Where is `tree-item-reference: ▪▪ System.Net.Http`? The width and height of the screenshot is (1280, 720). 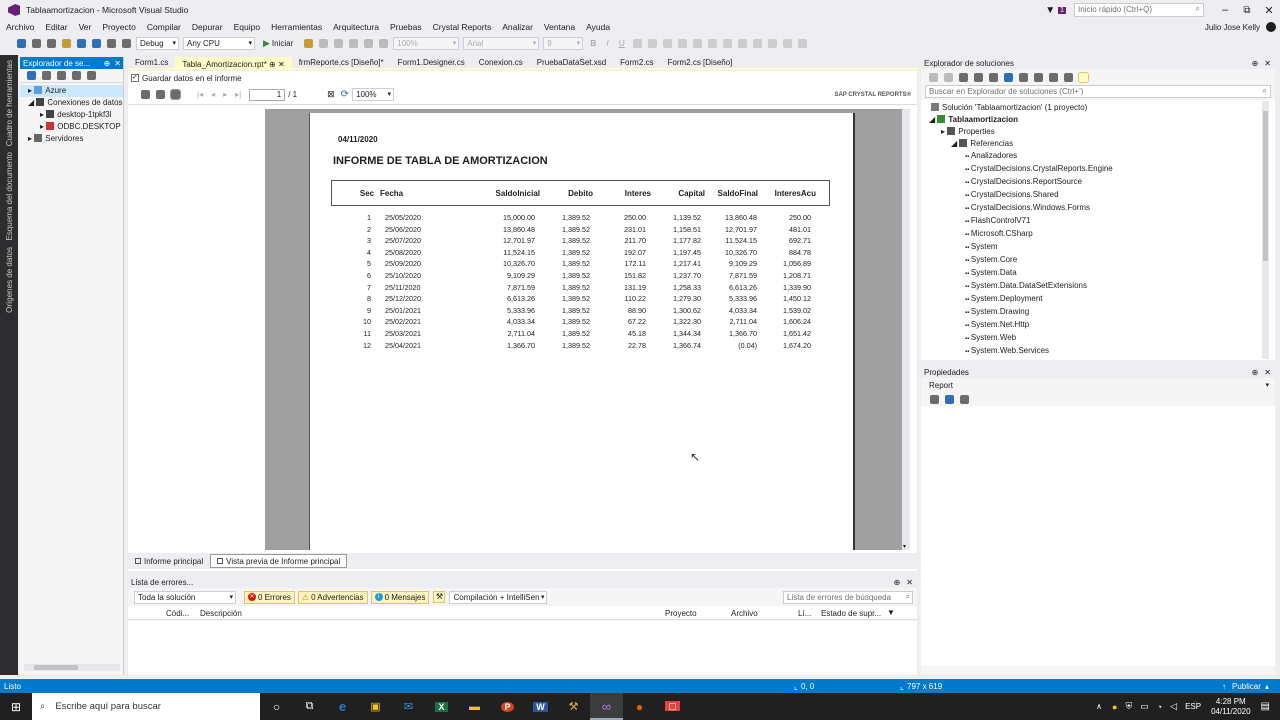
tree-item-reference: ▪▪ System.Net.Http is located at coordinates (1098, 325).